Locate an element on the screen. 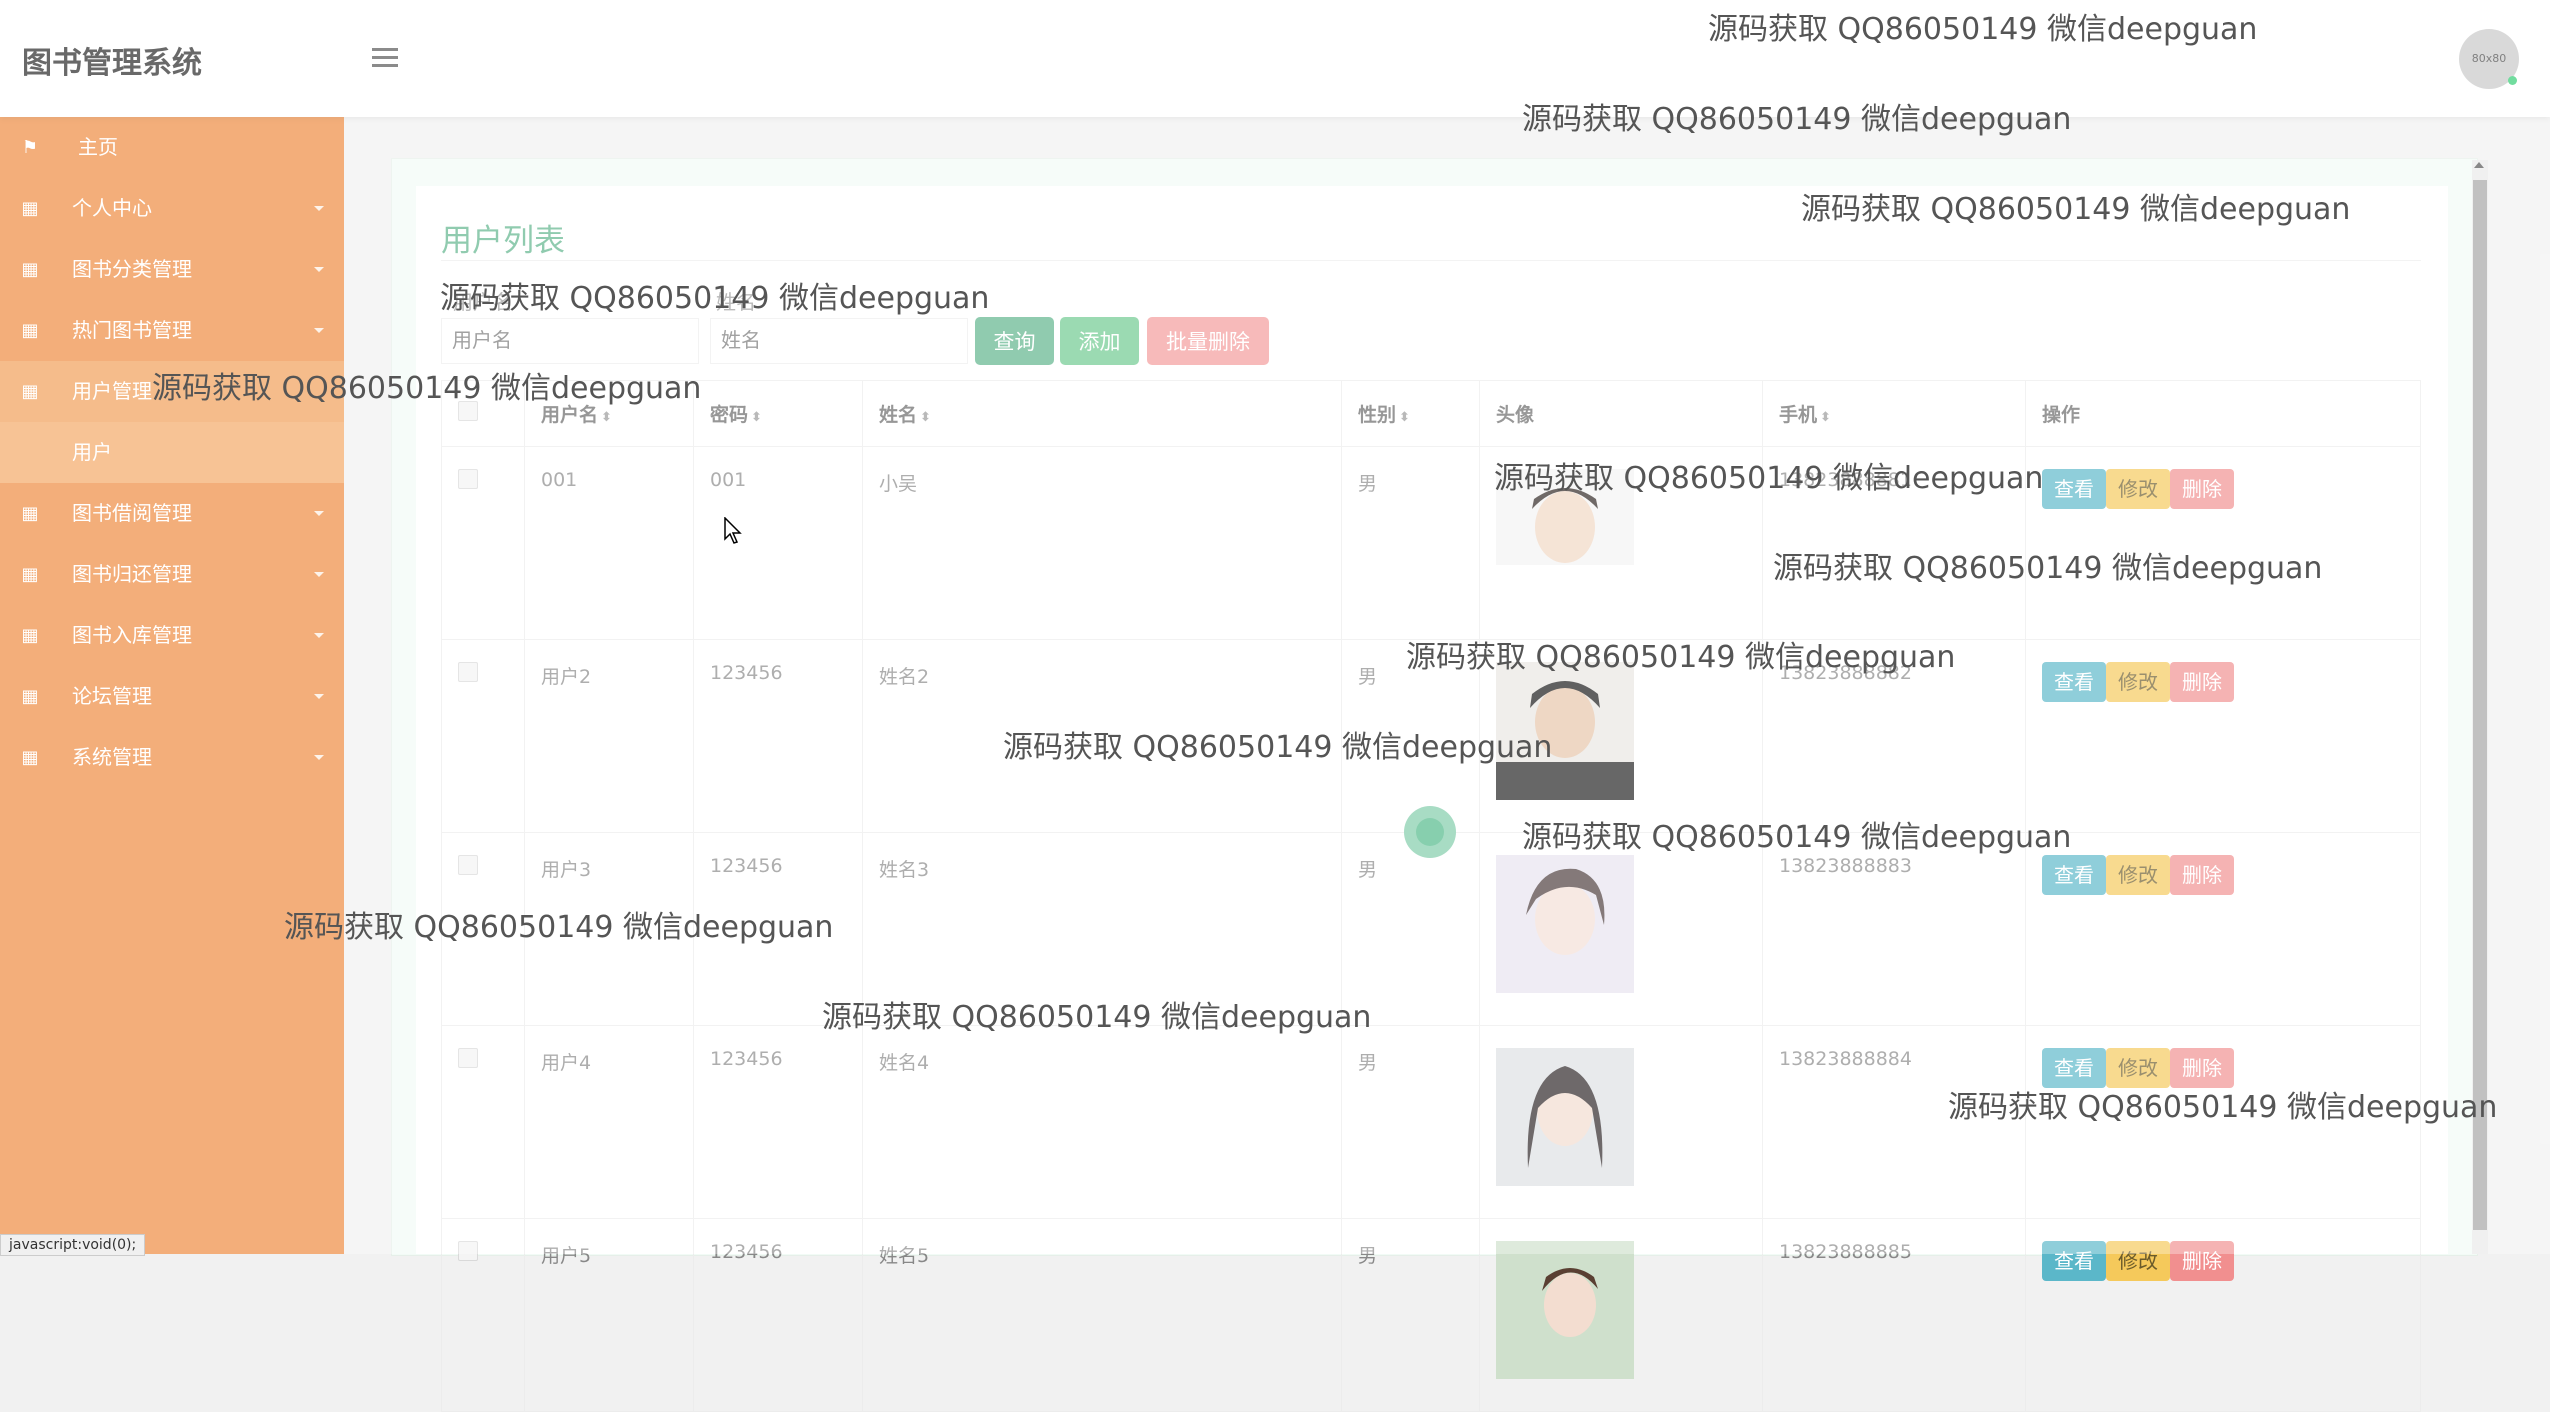 This screenshot has height=1412, width=2550. username-cell: 001 is located at coordinates (609, 543).